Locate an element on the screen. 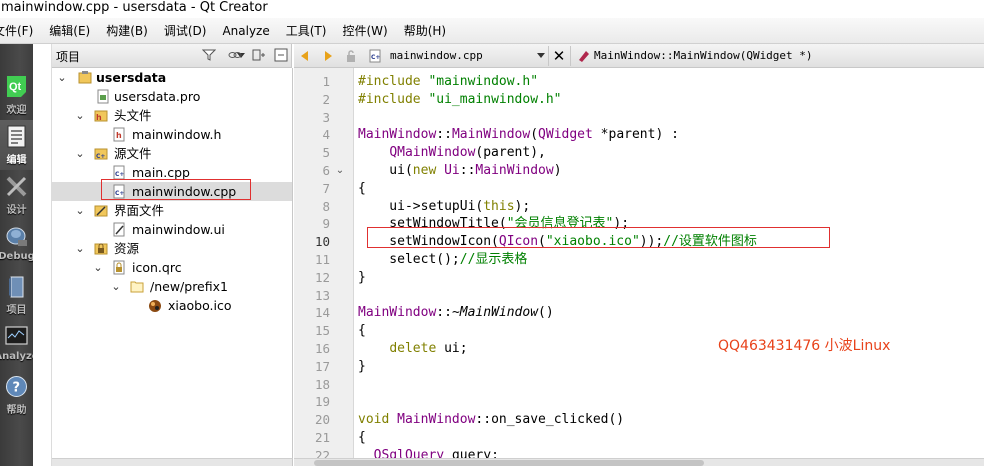  mode-design: 设计 is located at coordinates (16, 195).